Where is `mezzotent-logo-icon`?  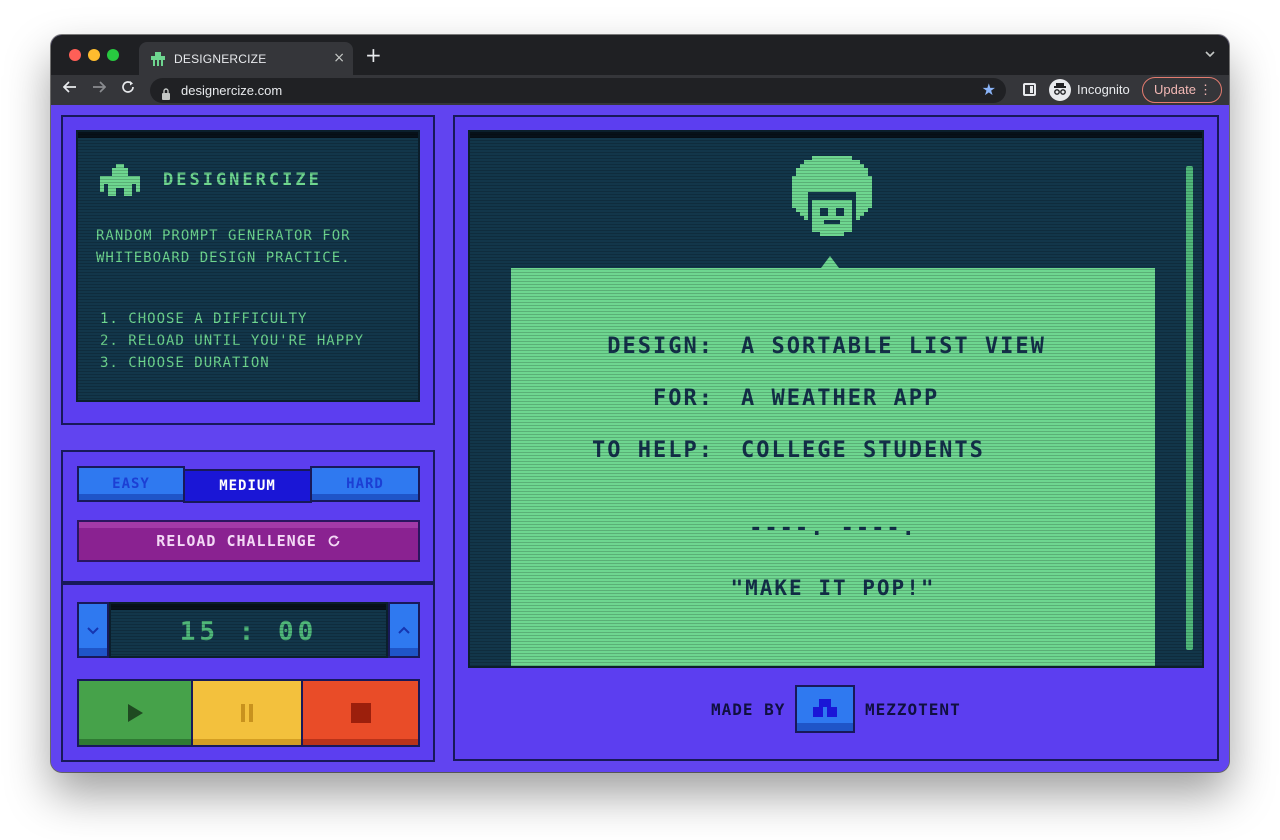
mezzotent-logo-icon is located at coordinates (825, 708).